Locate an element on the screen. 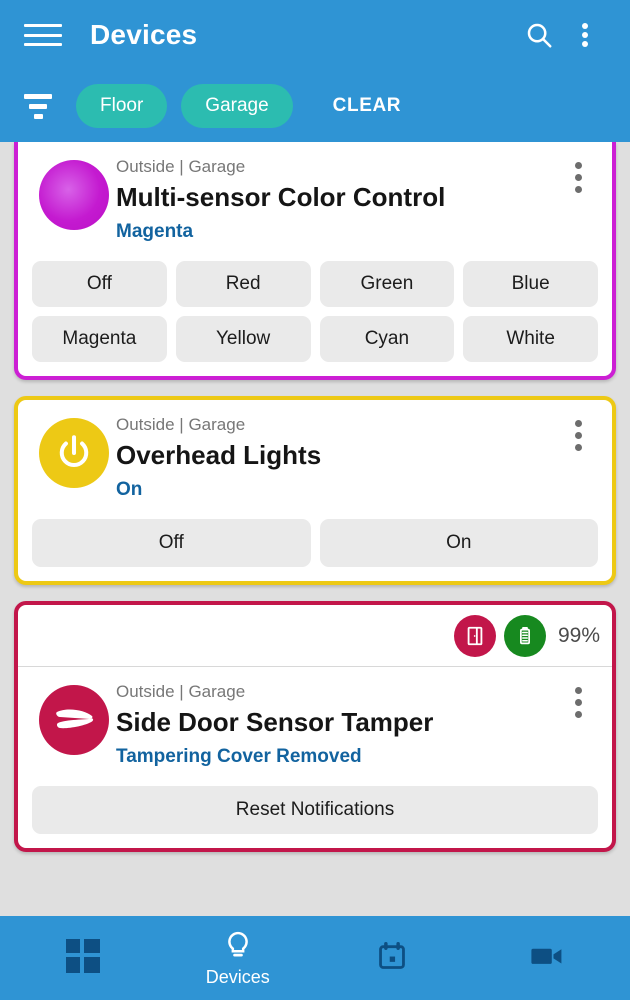  lightbulb-icon is located at coordinates (238, 946).